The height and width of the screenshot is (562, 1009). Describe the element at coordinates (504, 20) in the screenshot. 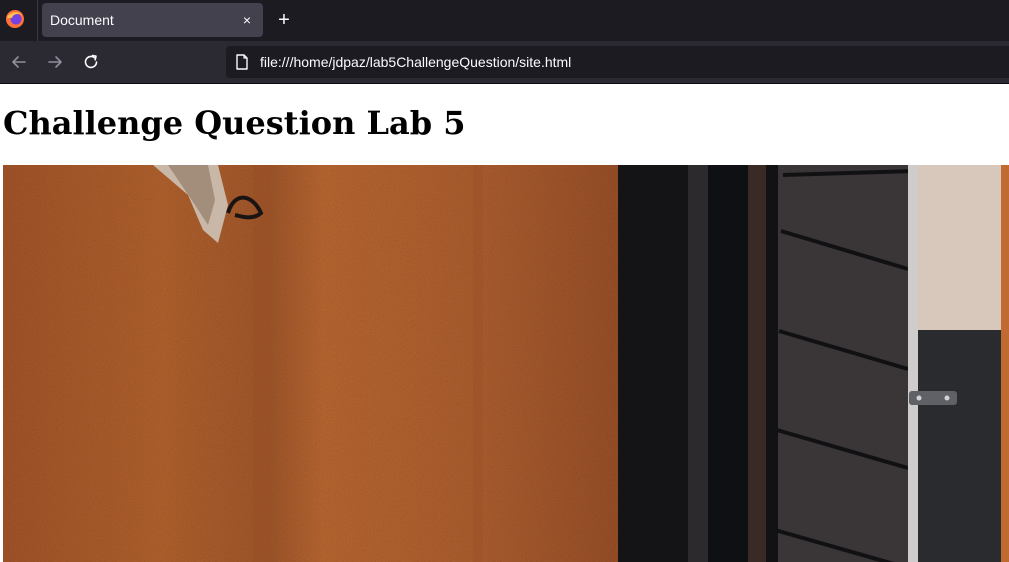

I see `tab-bar: Document × +` at that location.